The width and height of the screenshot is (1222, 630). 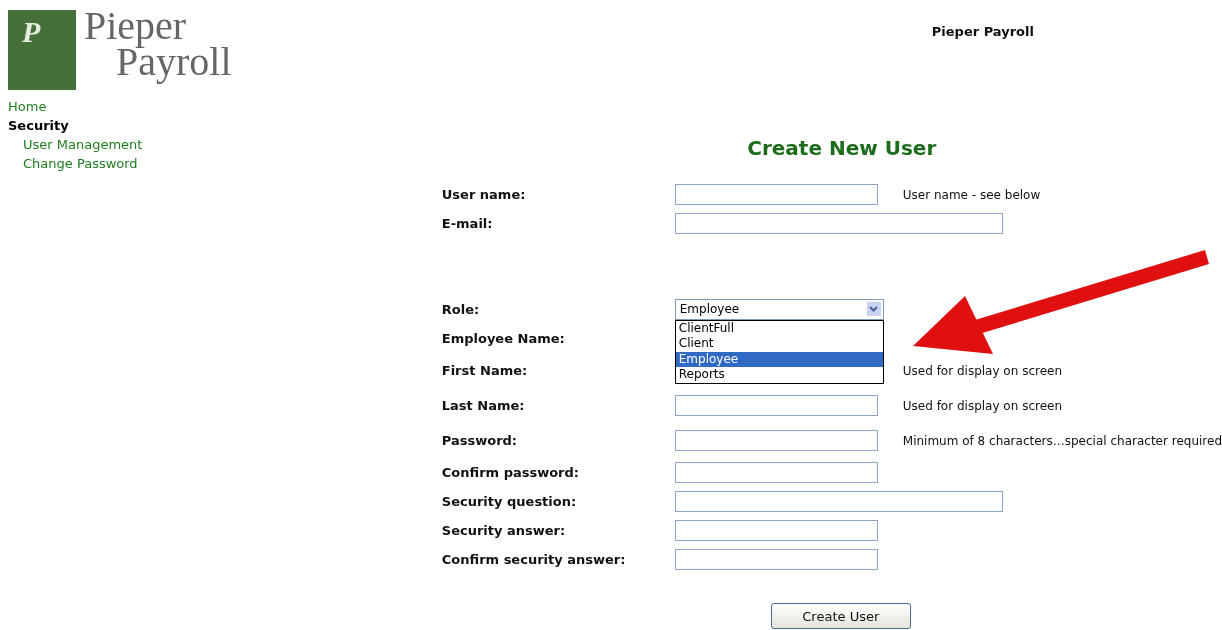 I want to click on nav-link: Home, so click(x=217, y=106).